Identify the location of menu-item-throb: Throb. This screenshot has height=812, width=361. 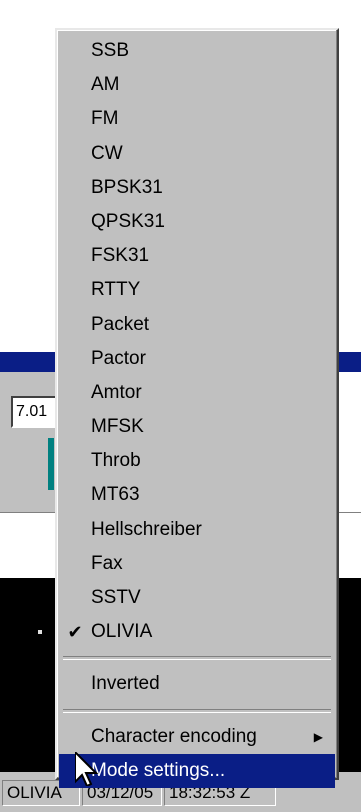
(197, 461).